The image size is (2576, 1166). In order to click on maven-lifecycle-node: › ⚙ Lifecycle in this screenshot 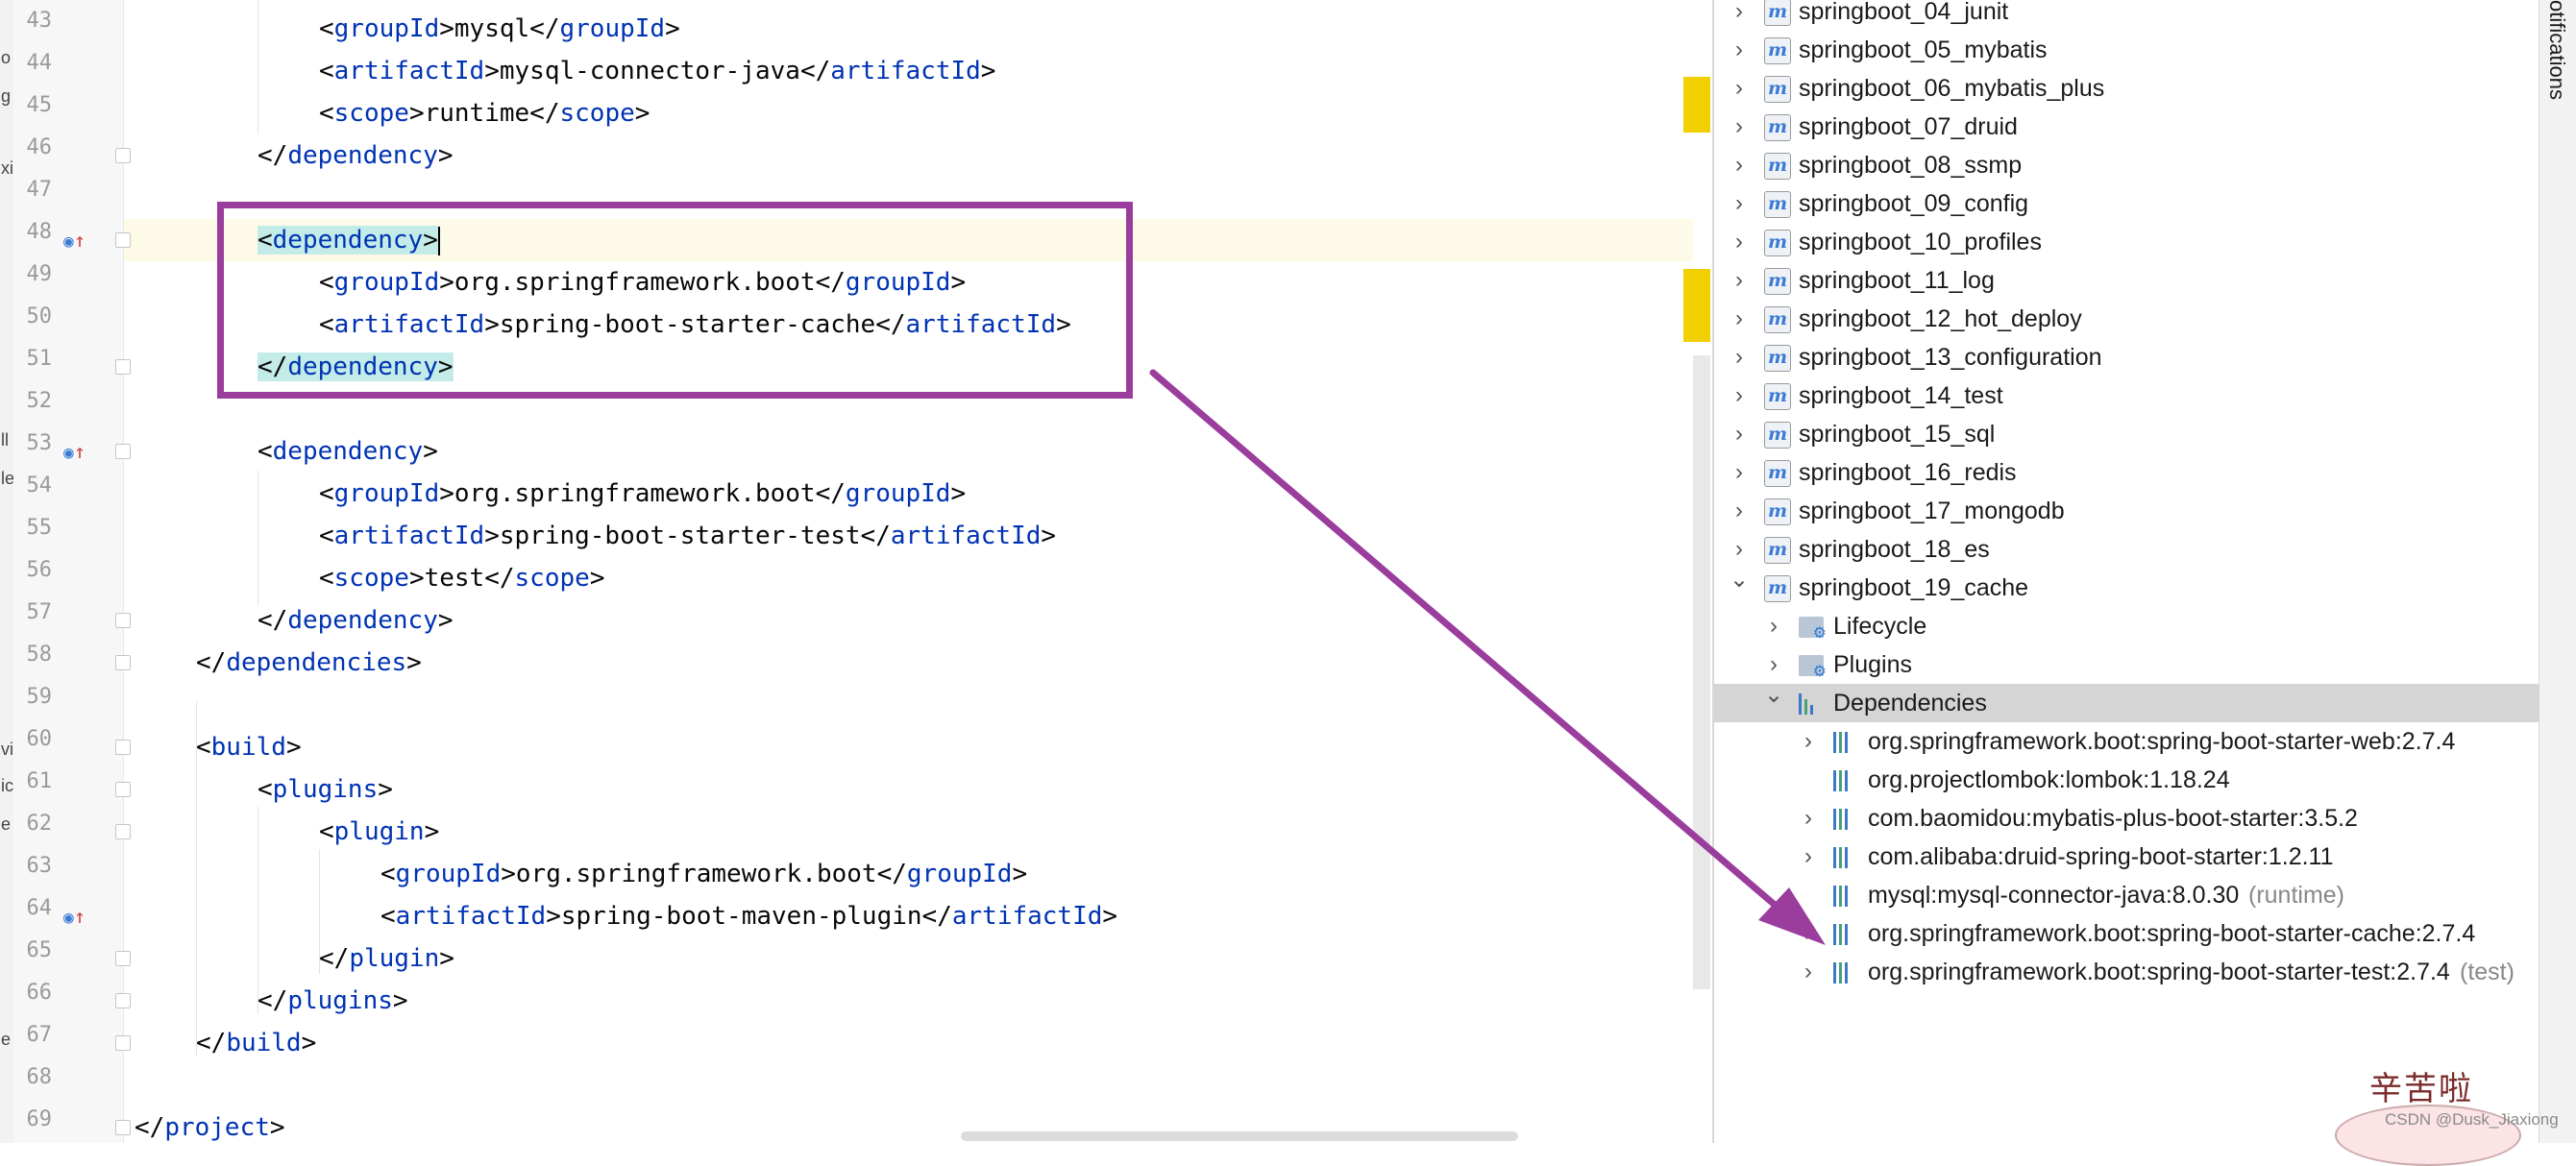, I will do `click(2127, 626)`.